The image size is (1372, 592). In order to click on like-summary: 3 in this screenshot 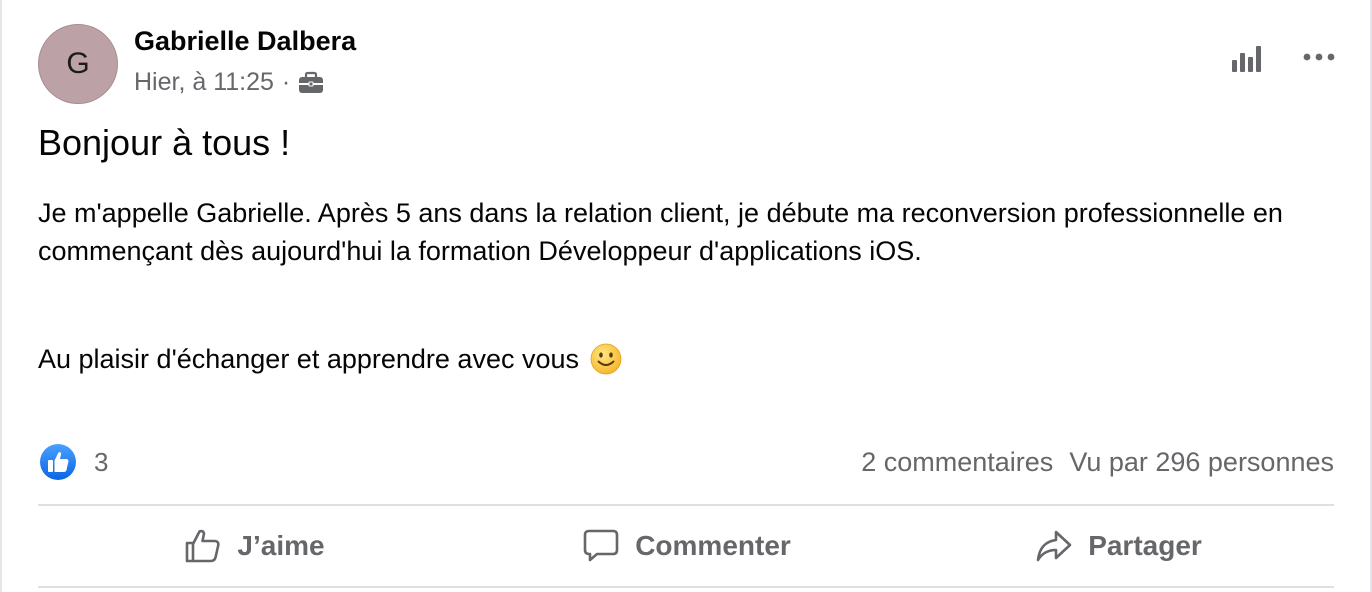, I will do `click(73, 462)`.